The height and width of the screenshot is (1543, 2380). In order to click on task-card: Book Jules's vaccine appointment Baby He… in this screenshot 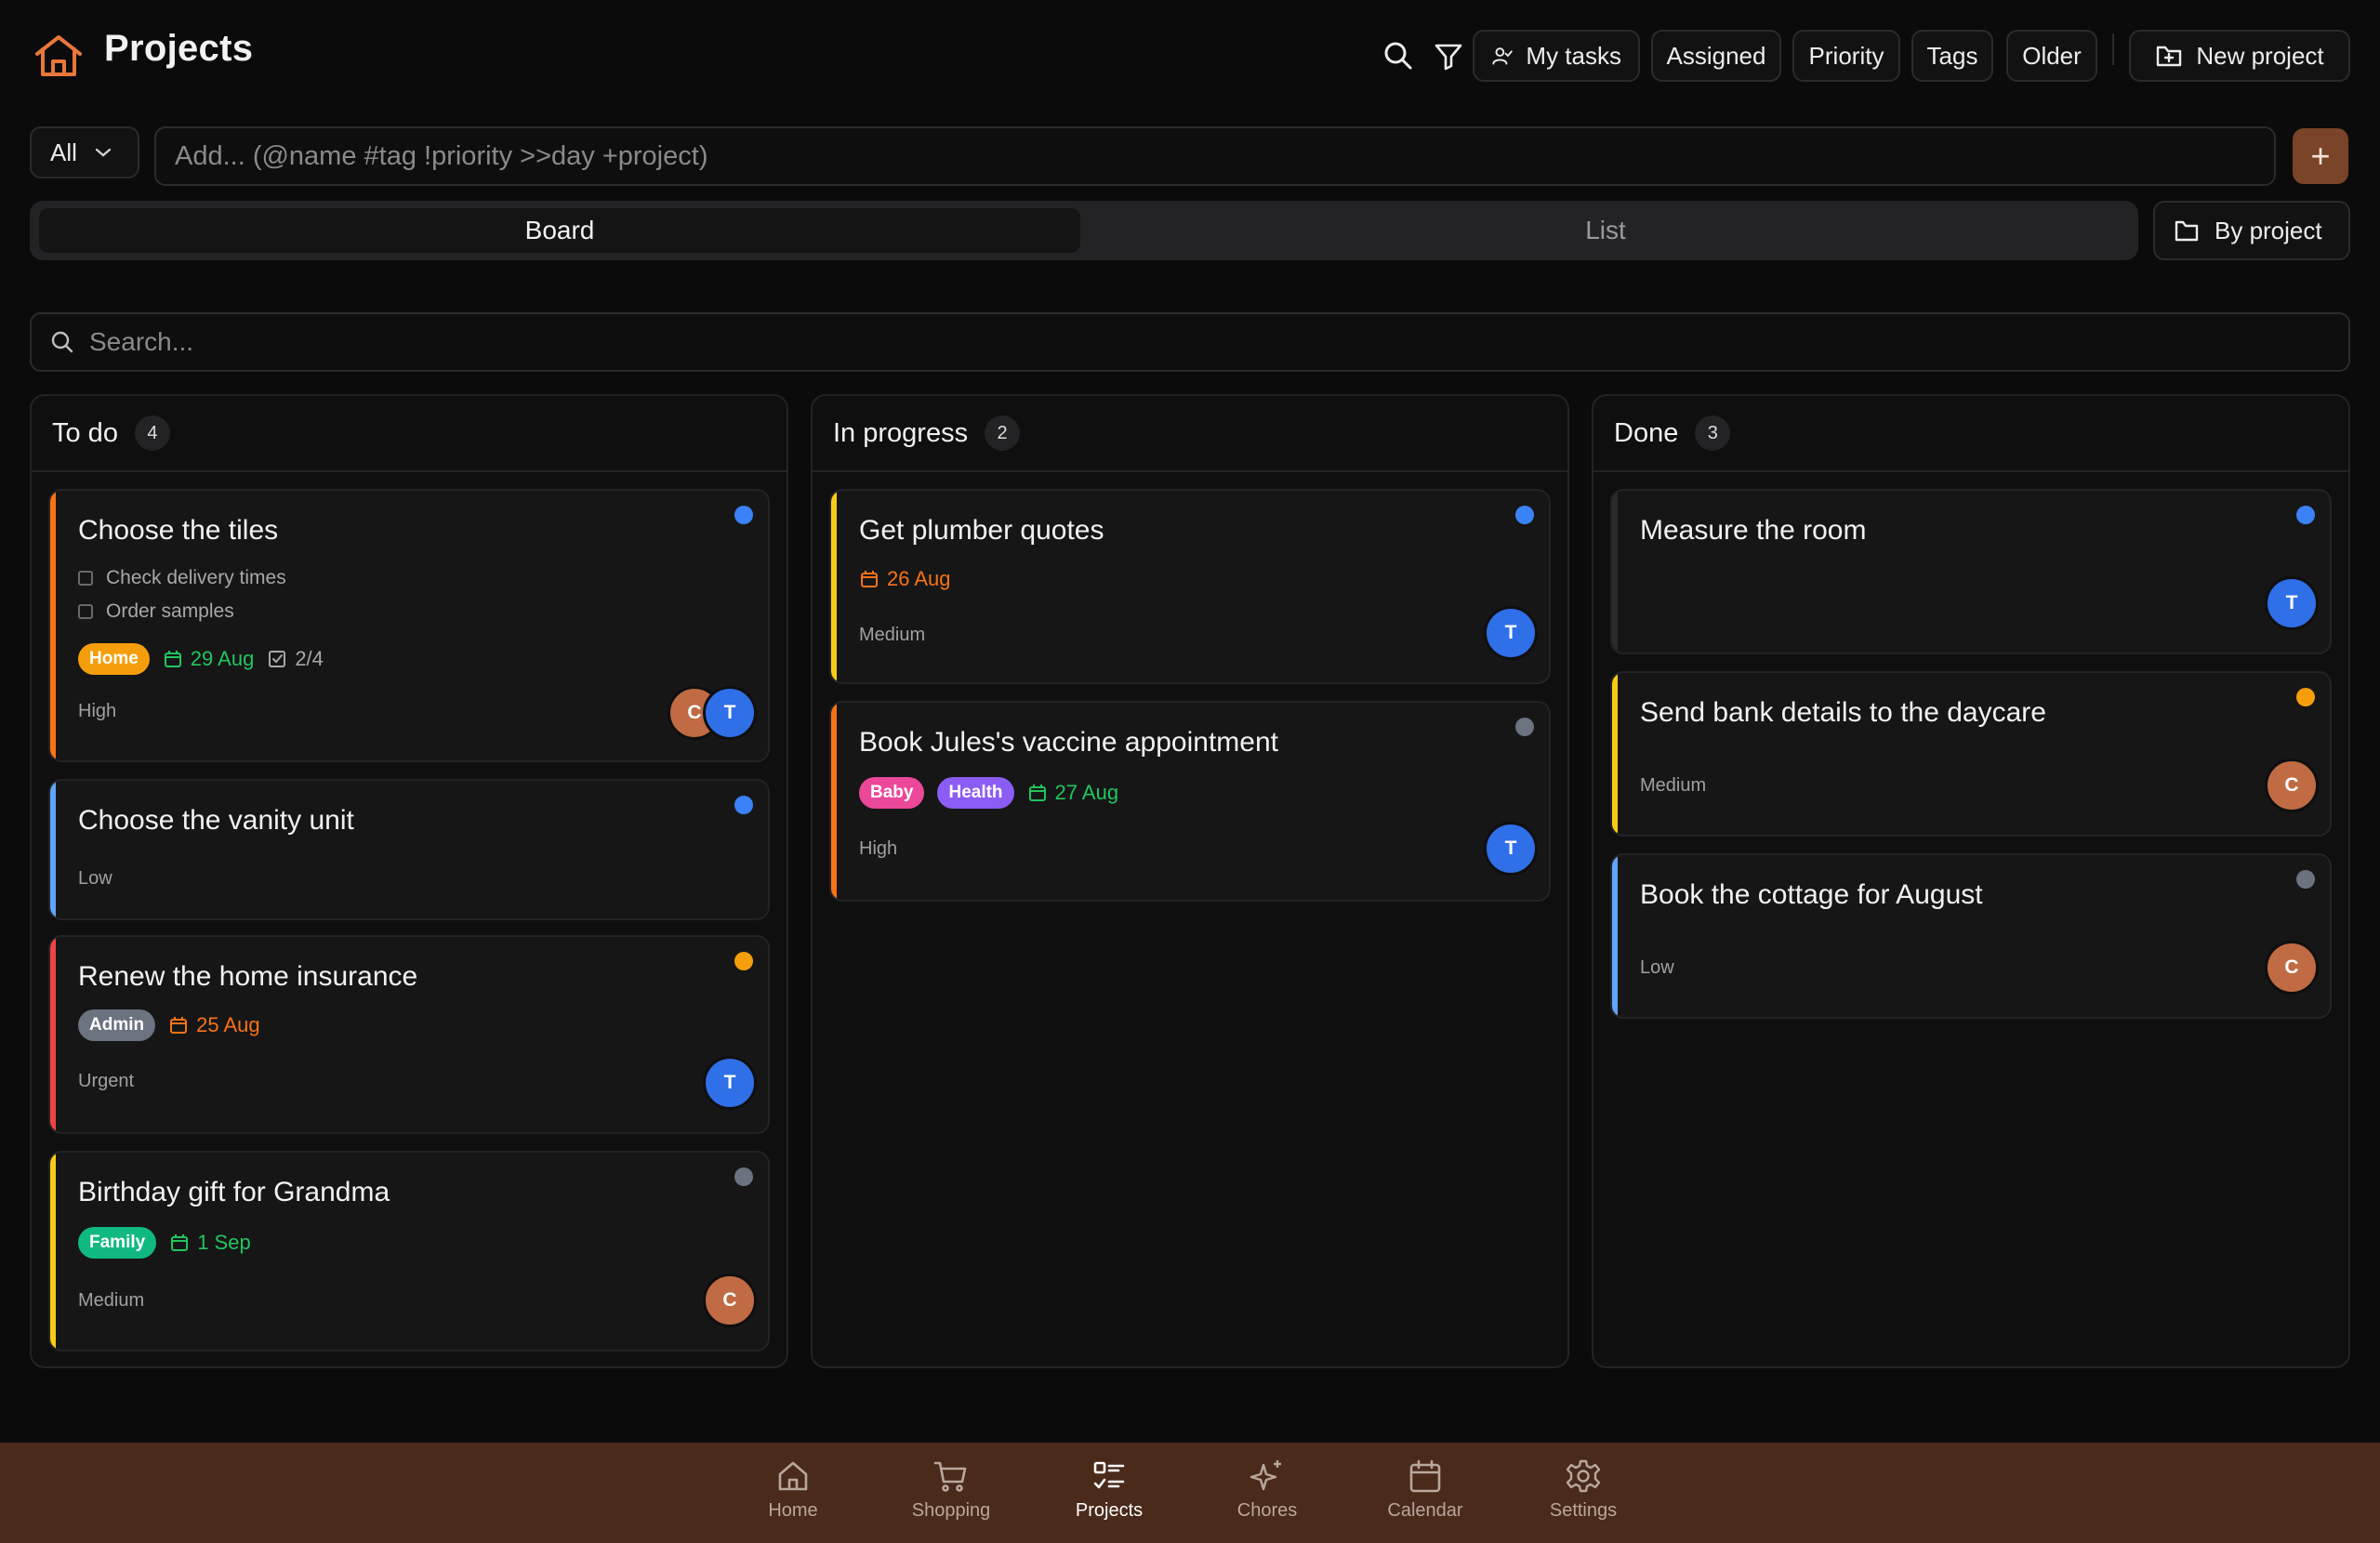, I will do `click(1190, 801)`.